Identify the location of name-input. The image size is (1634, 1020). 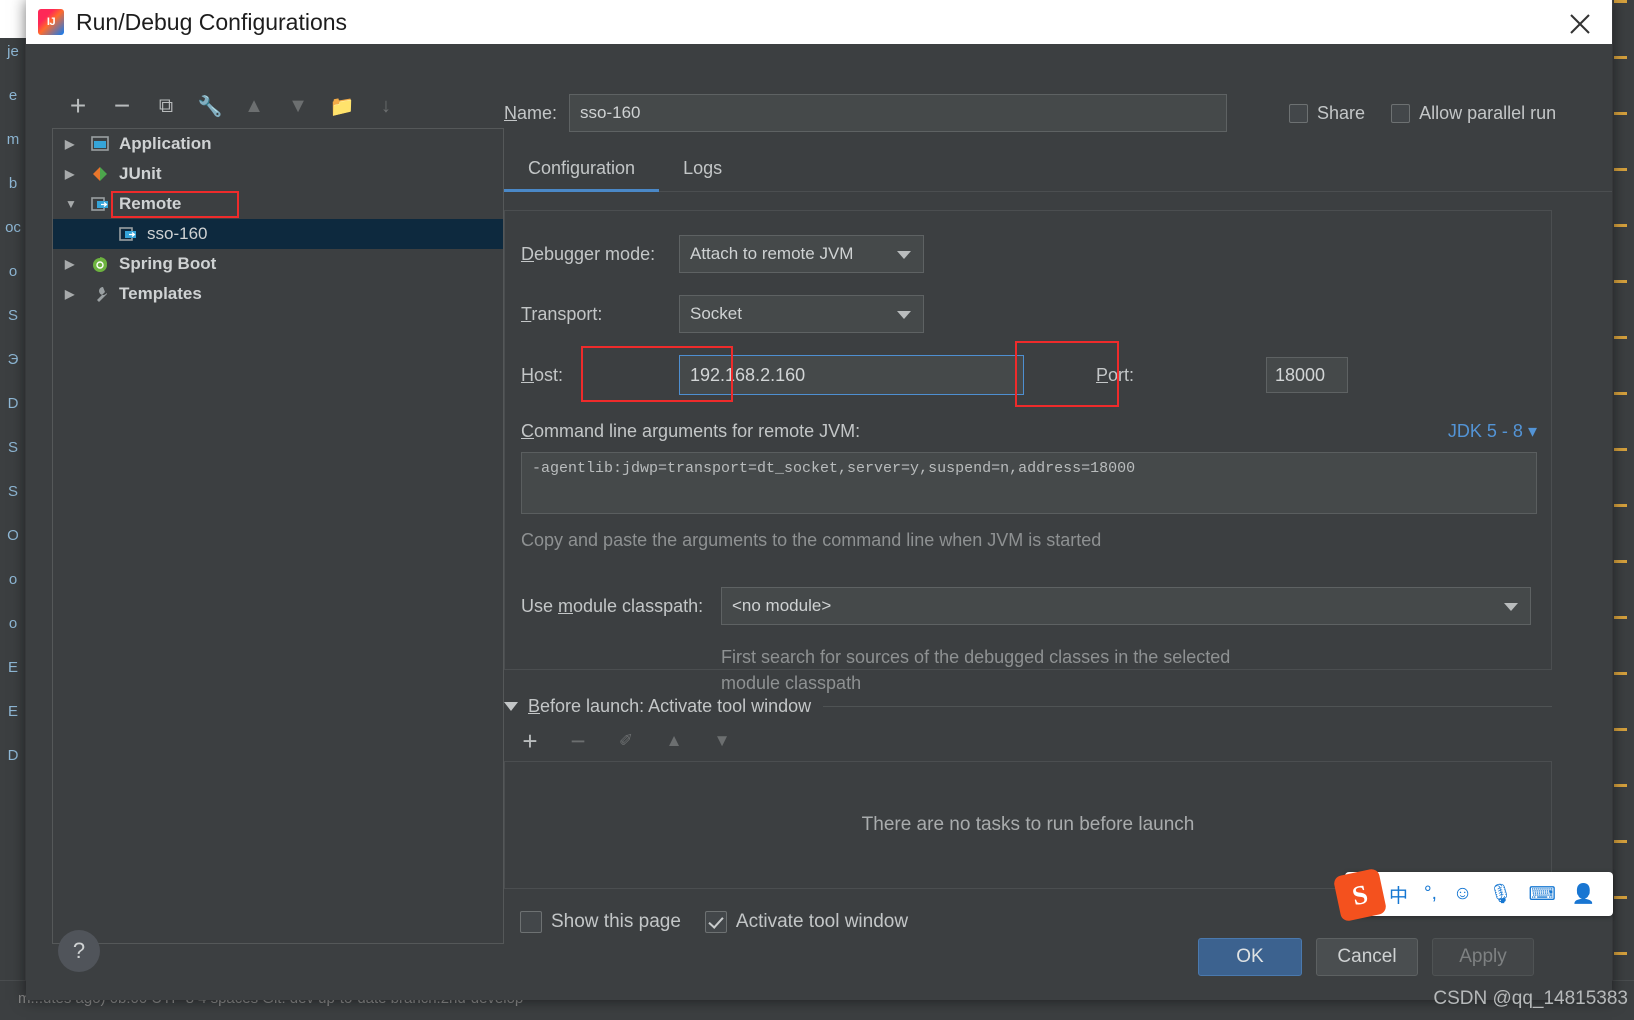
(898, 113).